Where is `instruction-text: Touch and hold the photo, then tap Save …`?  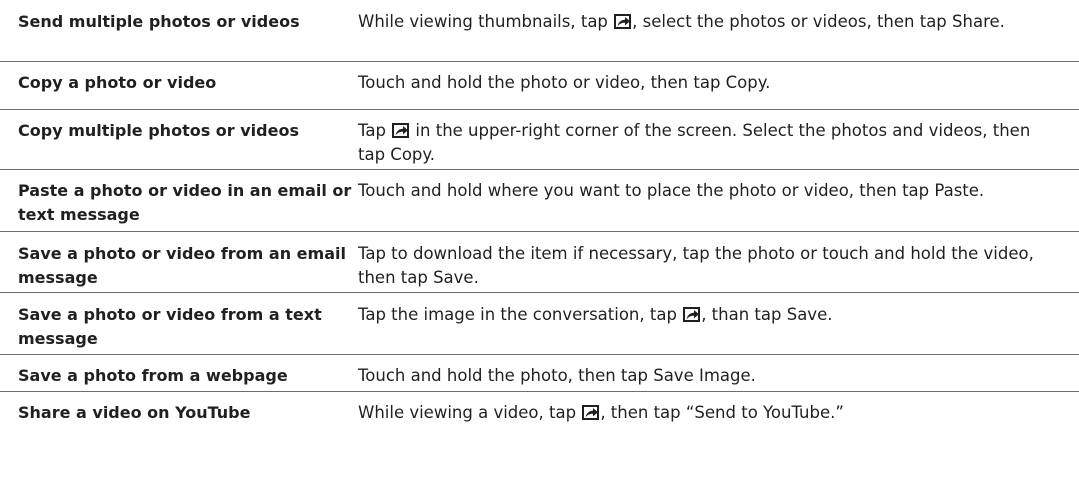 instruction-text: Touch and hold the photo, then tap Save … is located at coordinates (557, 375).